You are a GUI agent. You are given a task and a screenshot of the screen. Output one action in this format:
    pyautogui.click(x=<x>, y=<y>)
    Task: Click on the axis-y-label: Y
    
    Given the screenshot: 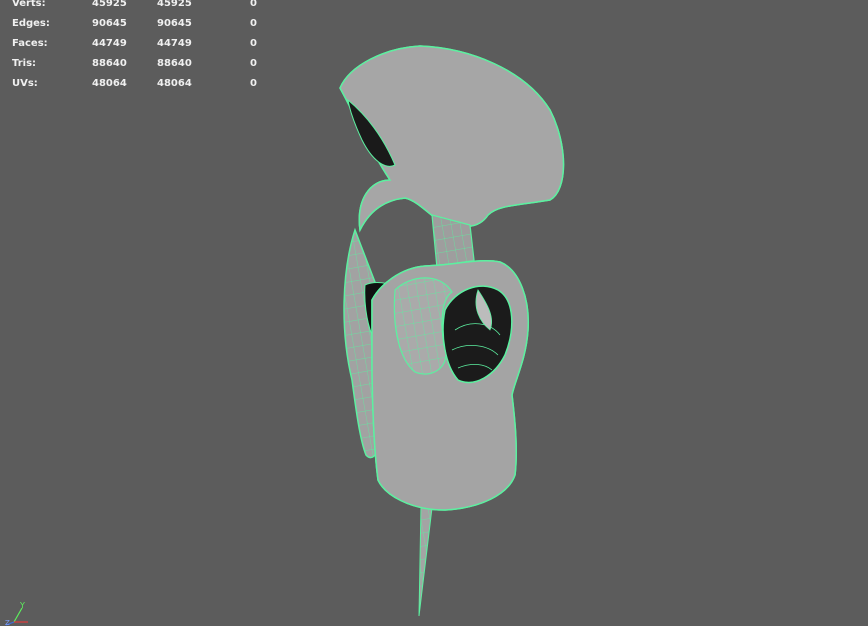 What is the action you would take?
    pyautogui.click(x=22, y=605)
    